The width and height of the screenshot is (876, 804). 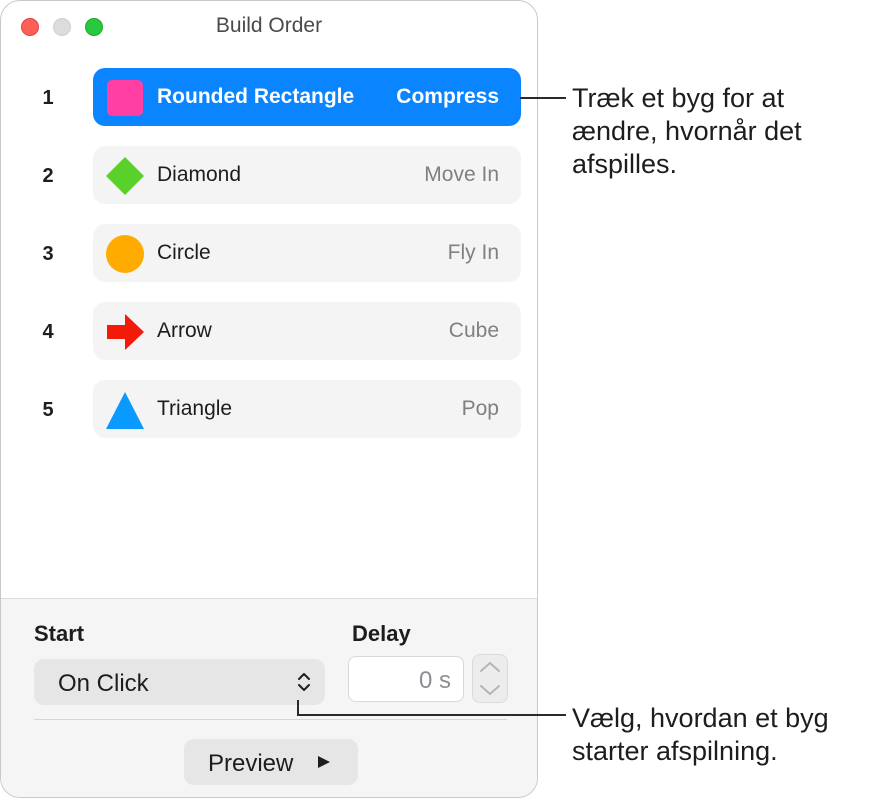 What do you see at coordinates (473, 330) in the screenshot?
I see `build-effect: Cube` at bounding box center [473, 330].